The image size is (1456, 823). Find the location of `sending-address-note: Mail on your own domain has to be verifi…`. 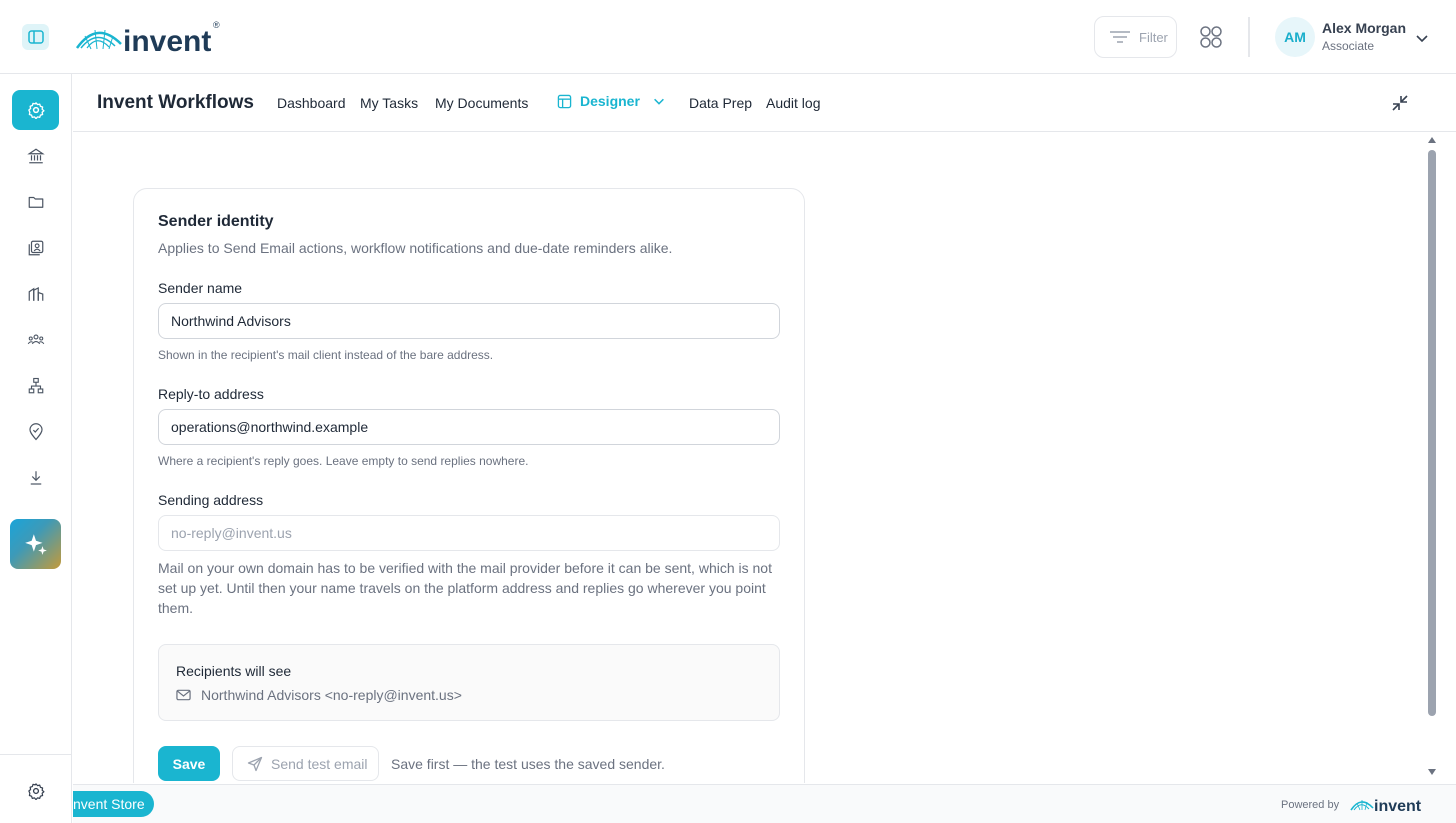

sending-address-note: Mail on your own domain has to be verifi… is located at coordinates (465, 588).